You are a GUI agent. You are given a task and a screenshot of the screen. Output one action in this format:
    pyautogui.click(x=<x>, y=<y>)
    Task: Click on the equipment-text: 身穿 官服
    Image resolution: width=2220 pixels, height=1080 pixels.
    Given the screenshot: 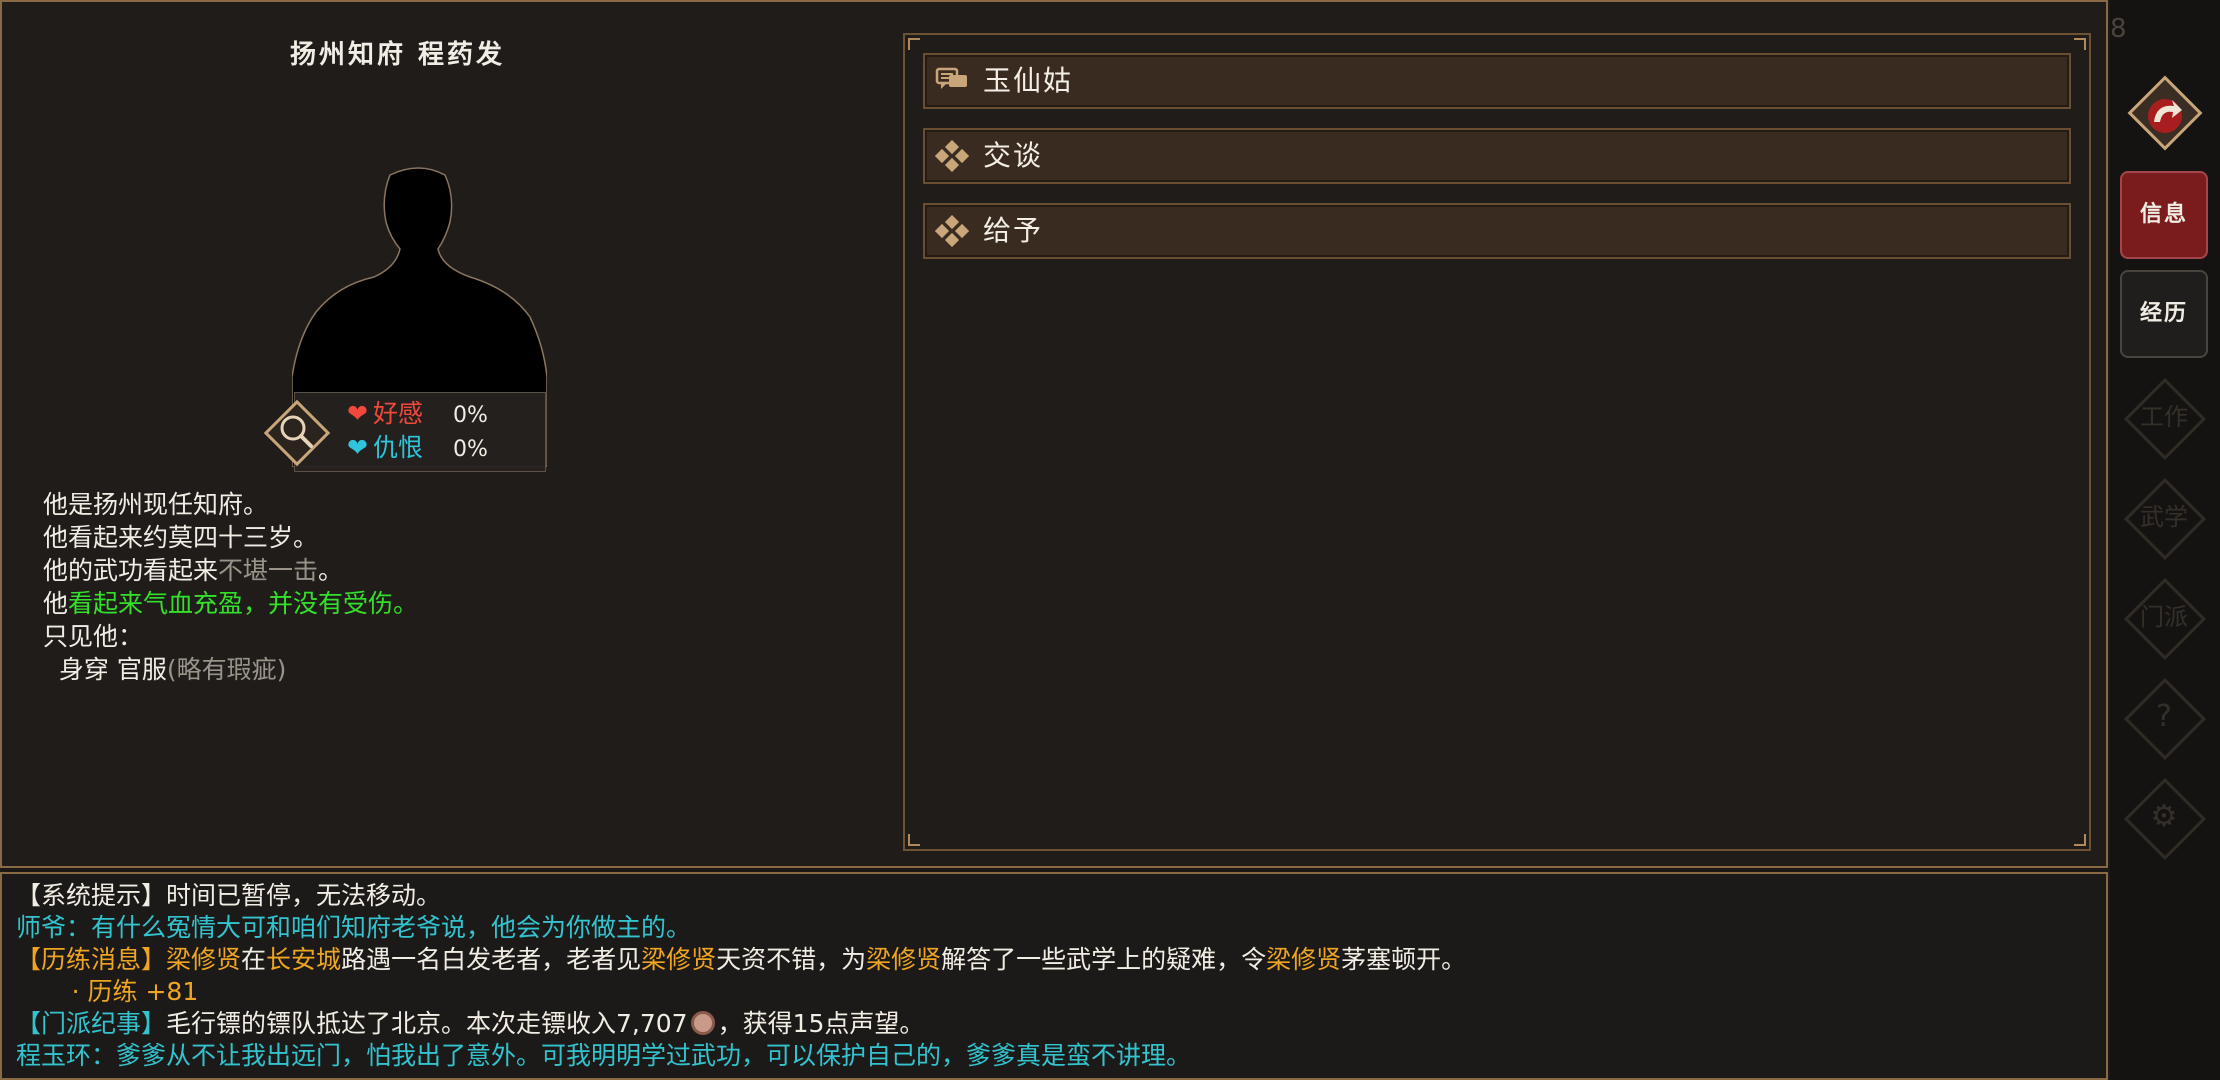 What is the action you would take?
    pyautogui.click(x=105, y=669)
    